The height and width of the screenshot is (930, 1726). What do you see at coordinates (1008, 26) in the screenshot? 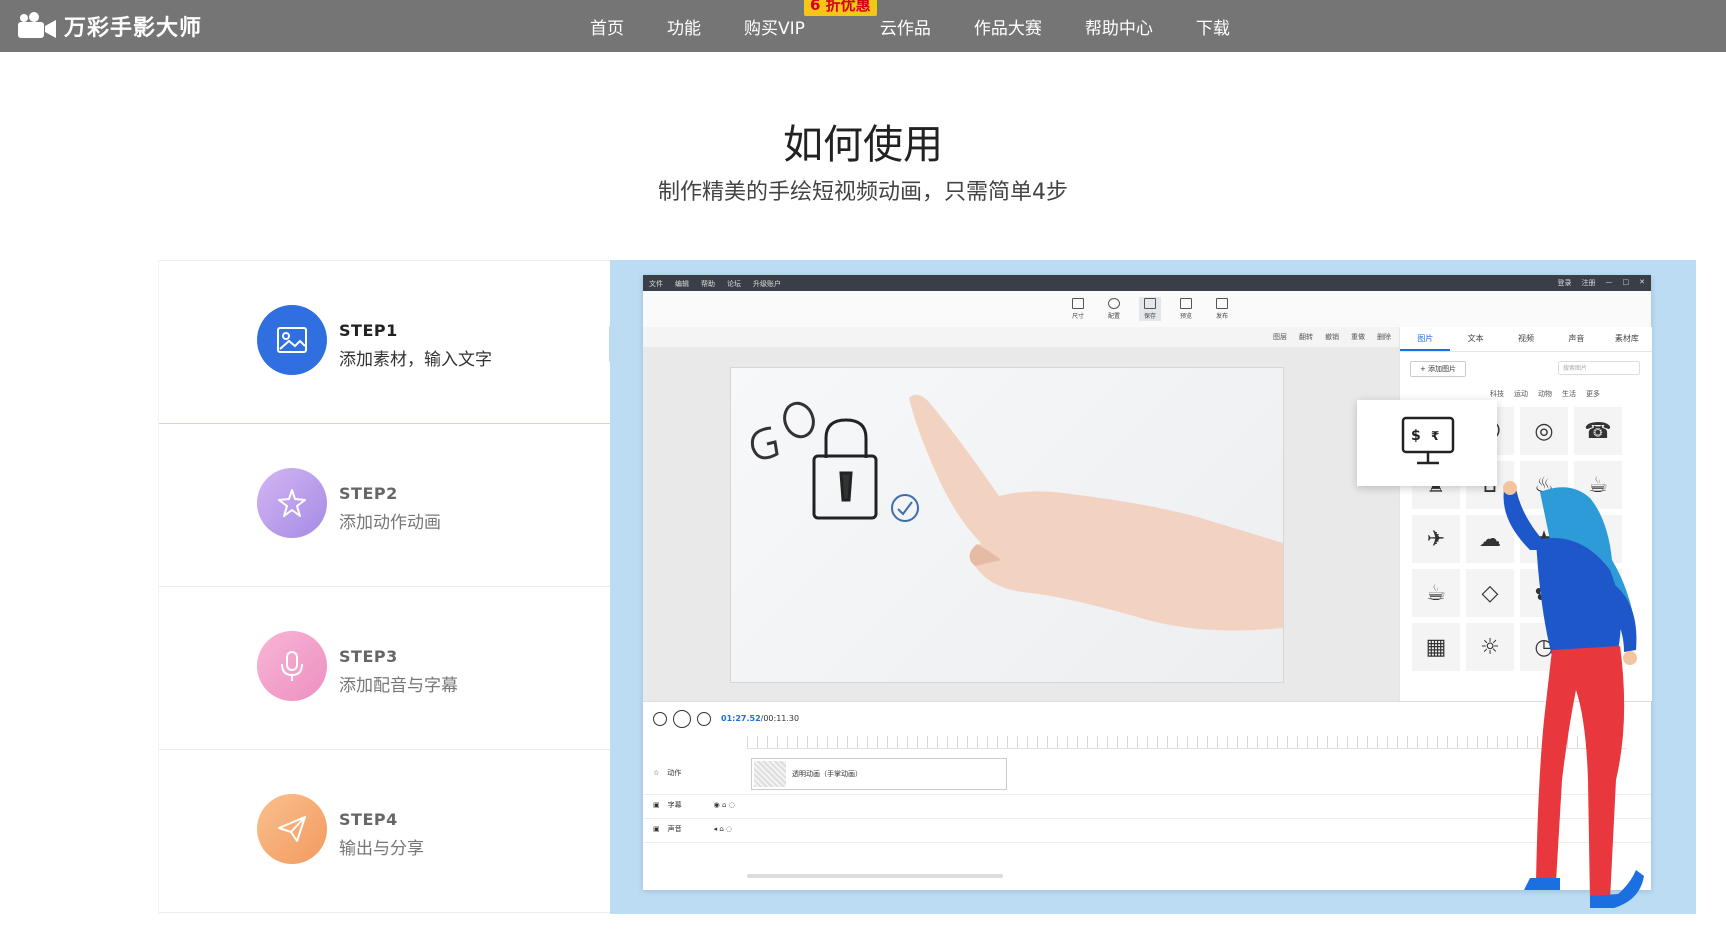
I see `nav-contest: 作品大赛` at bounding box center [1008, 26].